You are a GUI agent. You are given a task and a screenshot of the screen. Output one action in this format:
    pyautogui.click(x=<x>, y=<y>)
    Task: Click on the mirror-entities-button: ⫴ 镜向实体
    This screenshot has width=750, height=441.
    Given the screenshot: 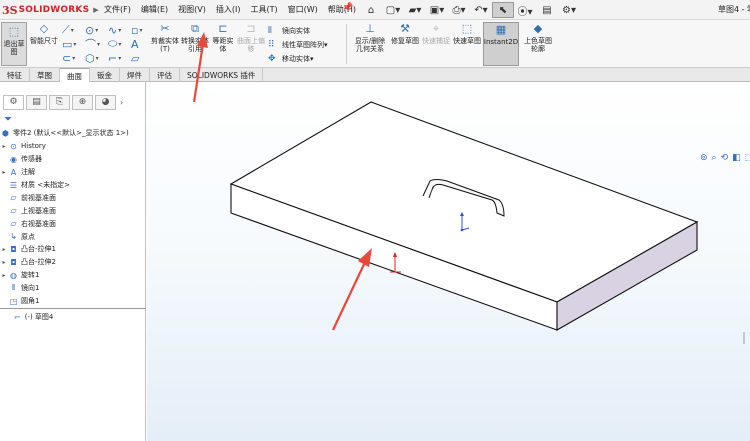 What is the action you would take?
    pyautogui.click(x=298, y=31)
    